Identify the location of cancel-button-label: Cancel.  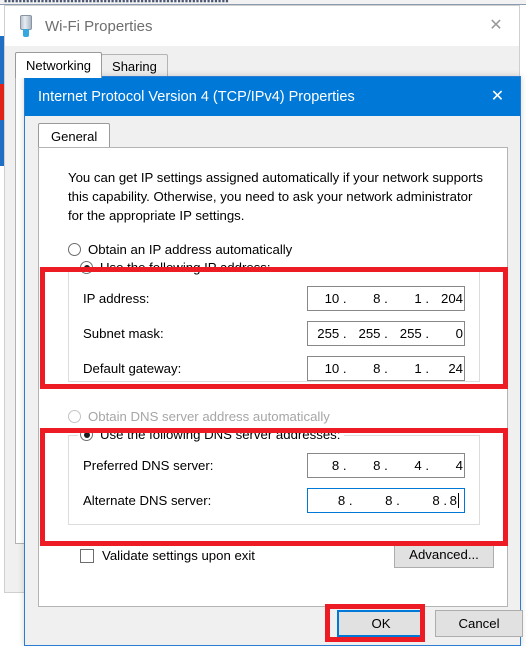
(479, 623).